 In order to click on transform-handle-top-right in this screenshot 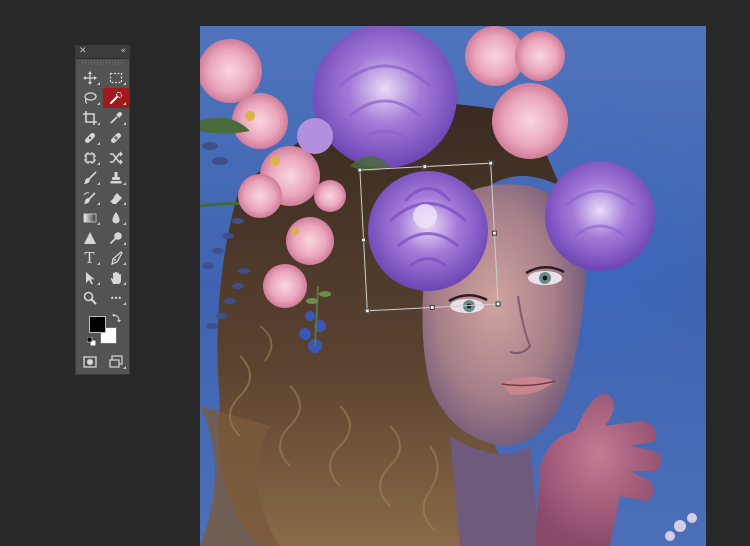, I will do `click(491, 163)`.